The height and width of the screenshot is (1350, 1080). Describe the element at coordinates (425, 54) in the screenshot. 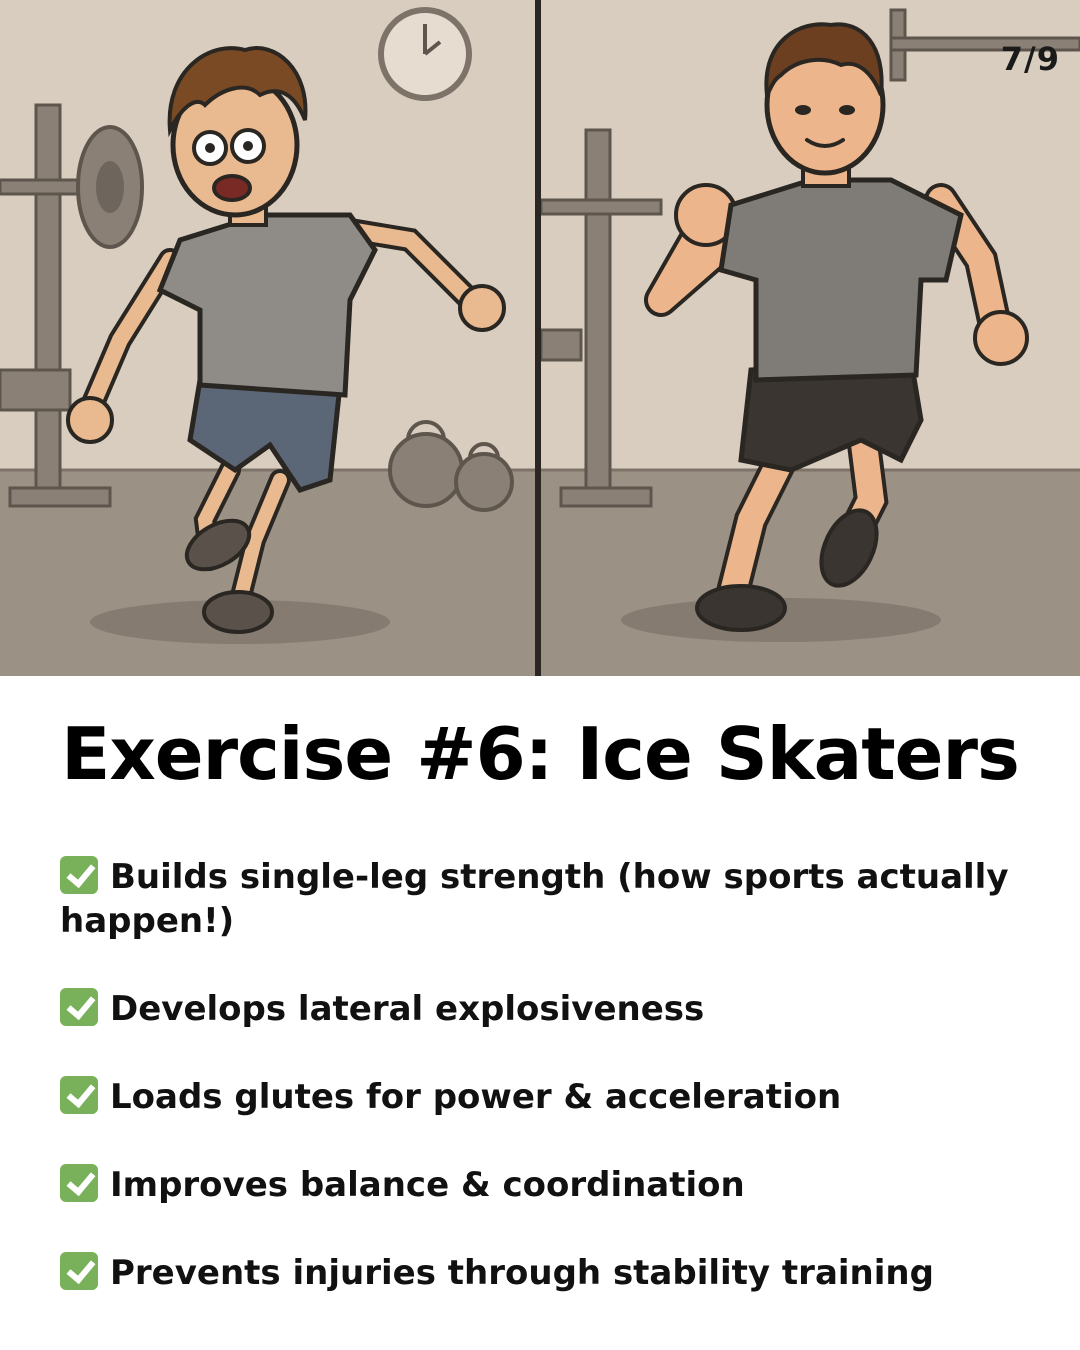

I see `wall-clock-icon` at that location.